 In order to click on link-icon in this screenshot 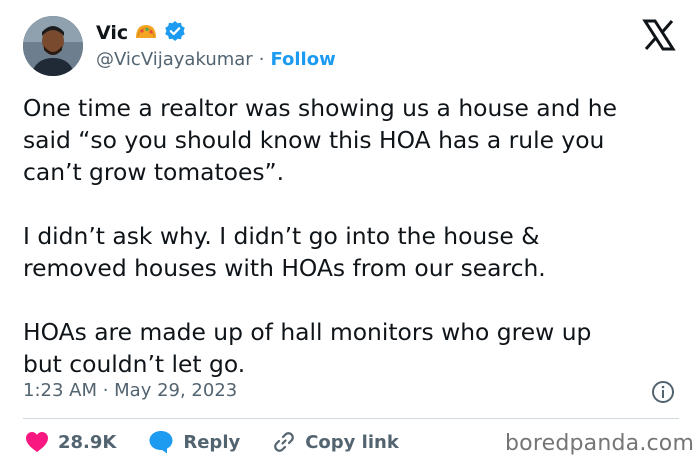, I will do `click(284, 442)`.